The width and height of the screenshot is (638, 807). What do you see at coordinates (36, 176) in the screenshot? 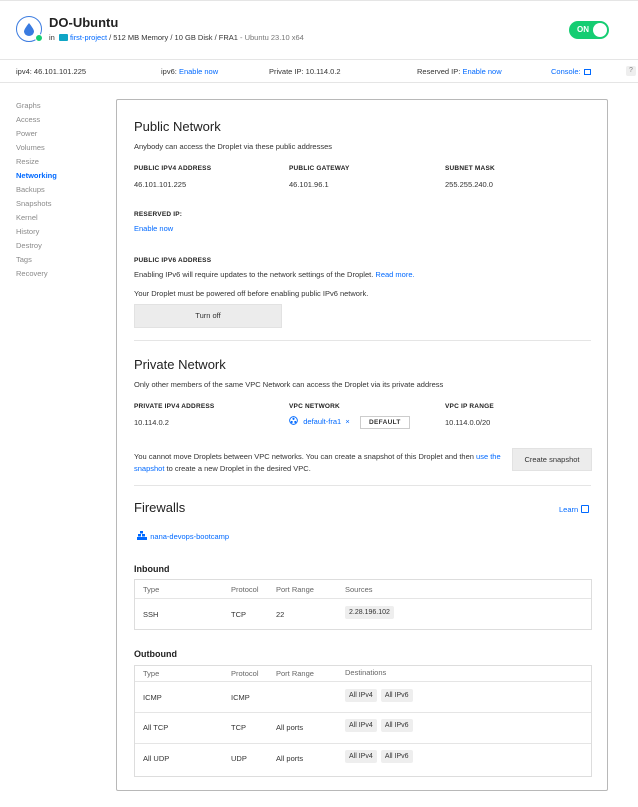
I see `sidebar-item-networking: Networking` at bounding box center [36, 176].